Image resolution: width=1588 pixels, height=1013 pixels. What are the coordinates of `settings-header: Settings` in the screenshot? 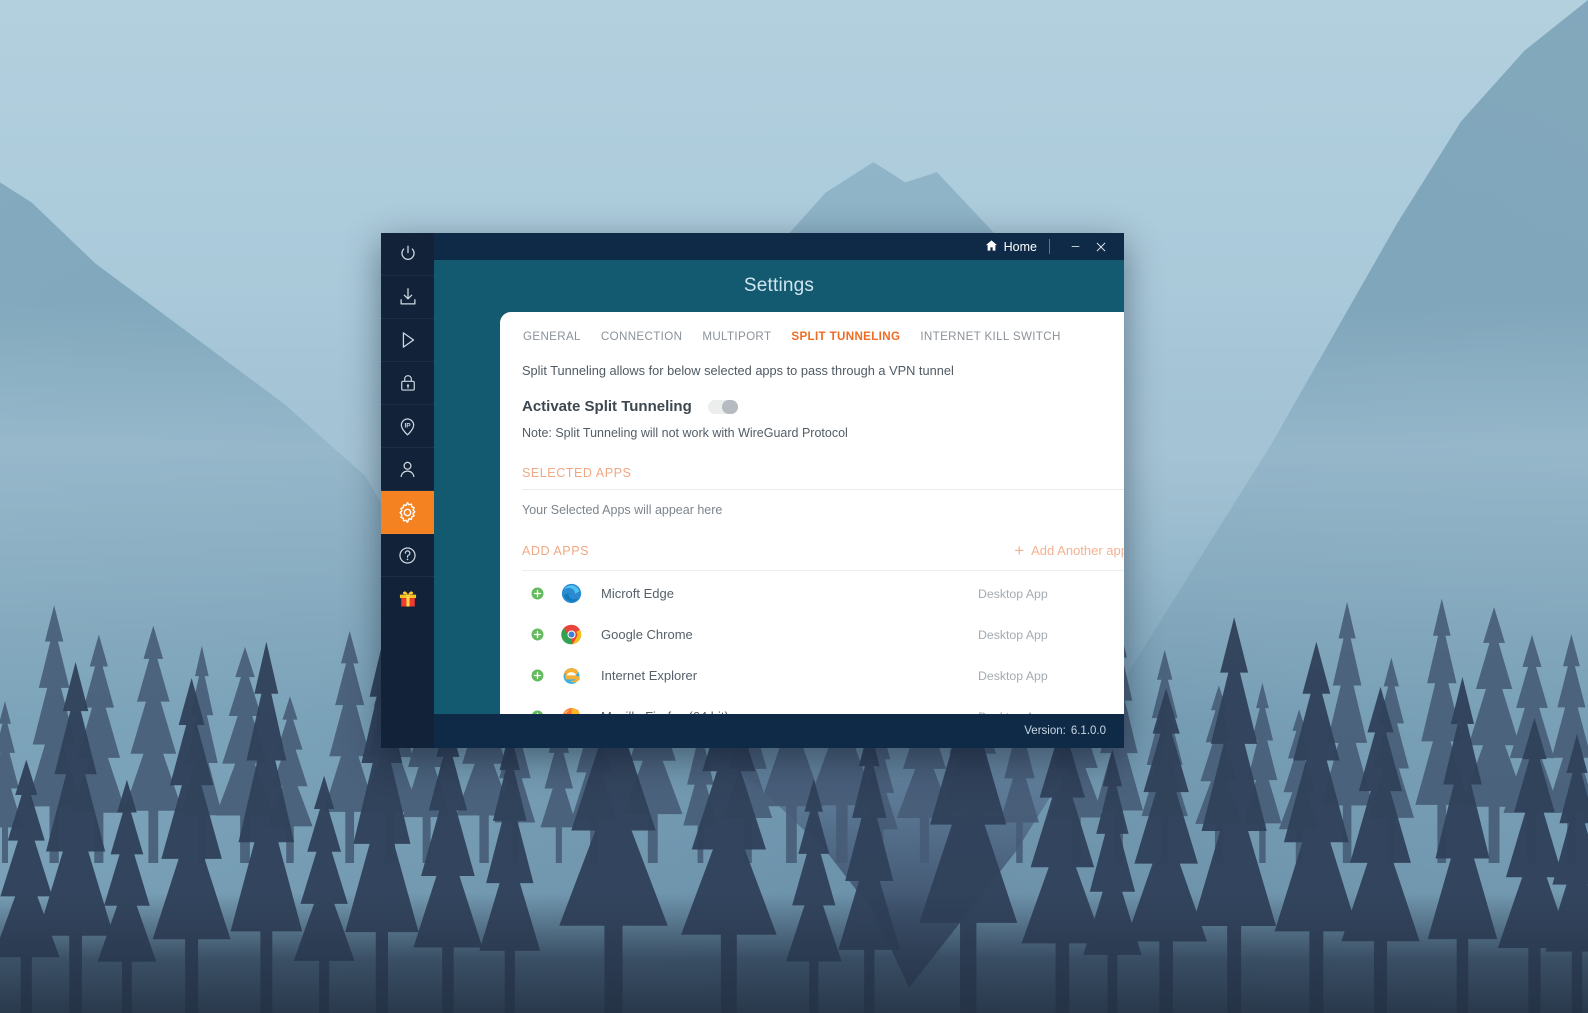 It's located at (779, 286).